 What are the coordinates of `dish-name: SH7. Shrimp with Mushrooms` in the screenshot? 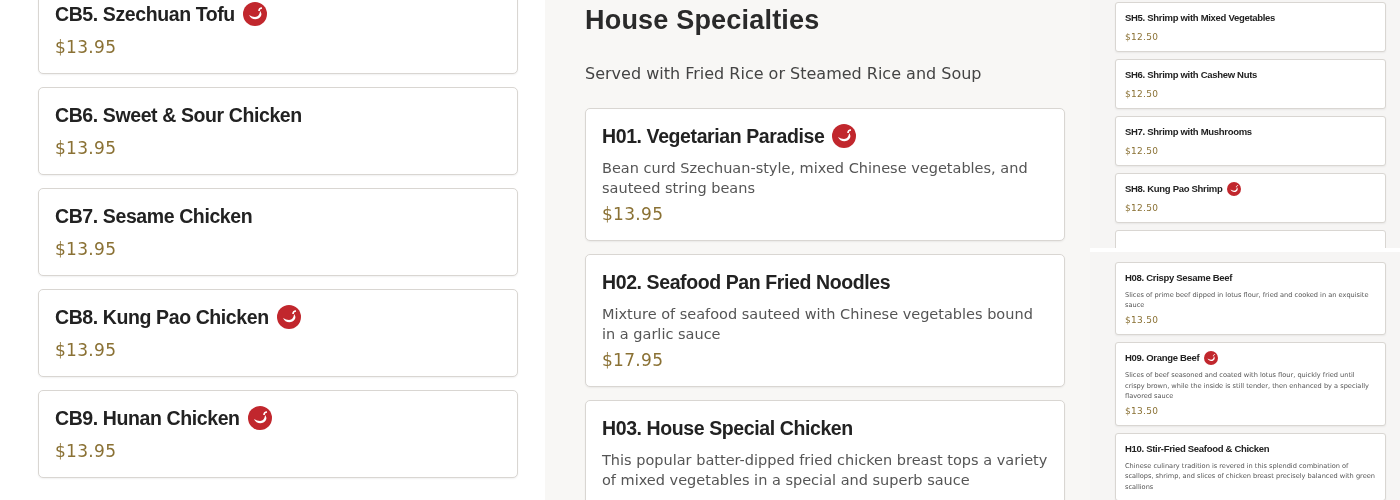 It's located at (1188, 132).